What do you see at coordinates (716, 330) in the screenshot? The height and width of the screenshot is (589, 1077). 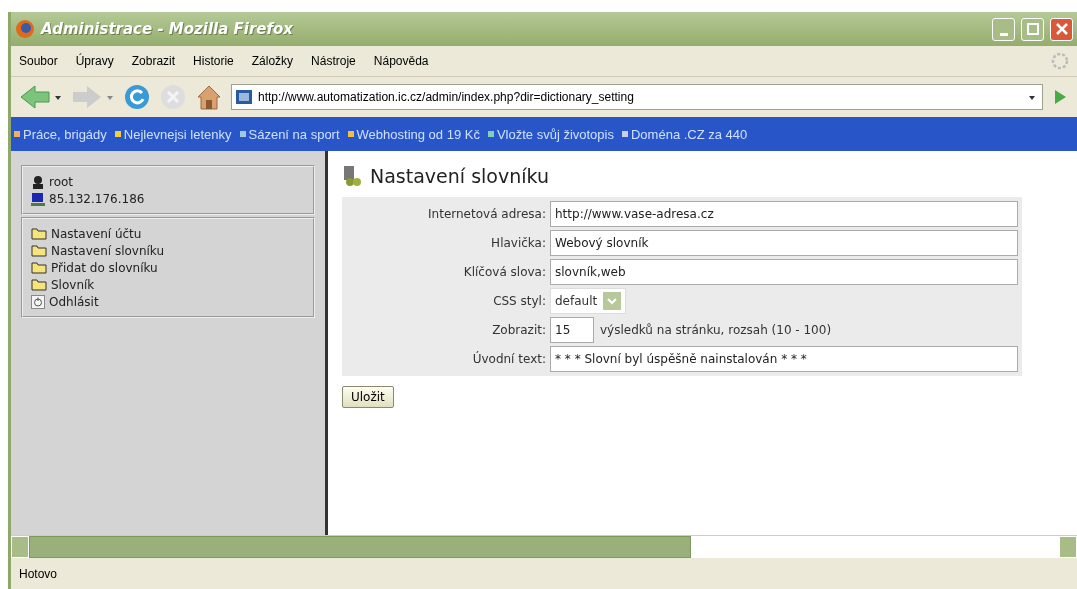 I see `range-hint: výsledků na stránku, rozsah (10 - 100)` at bounding box center [716, 330].